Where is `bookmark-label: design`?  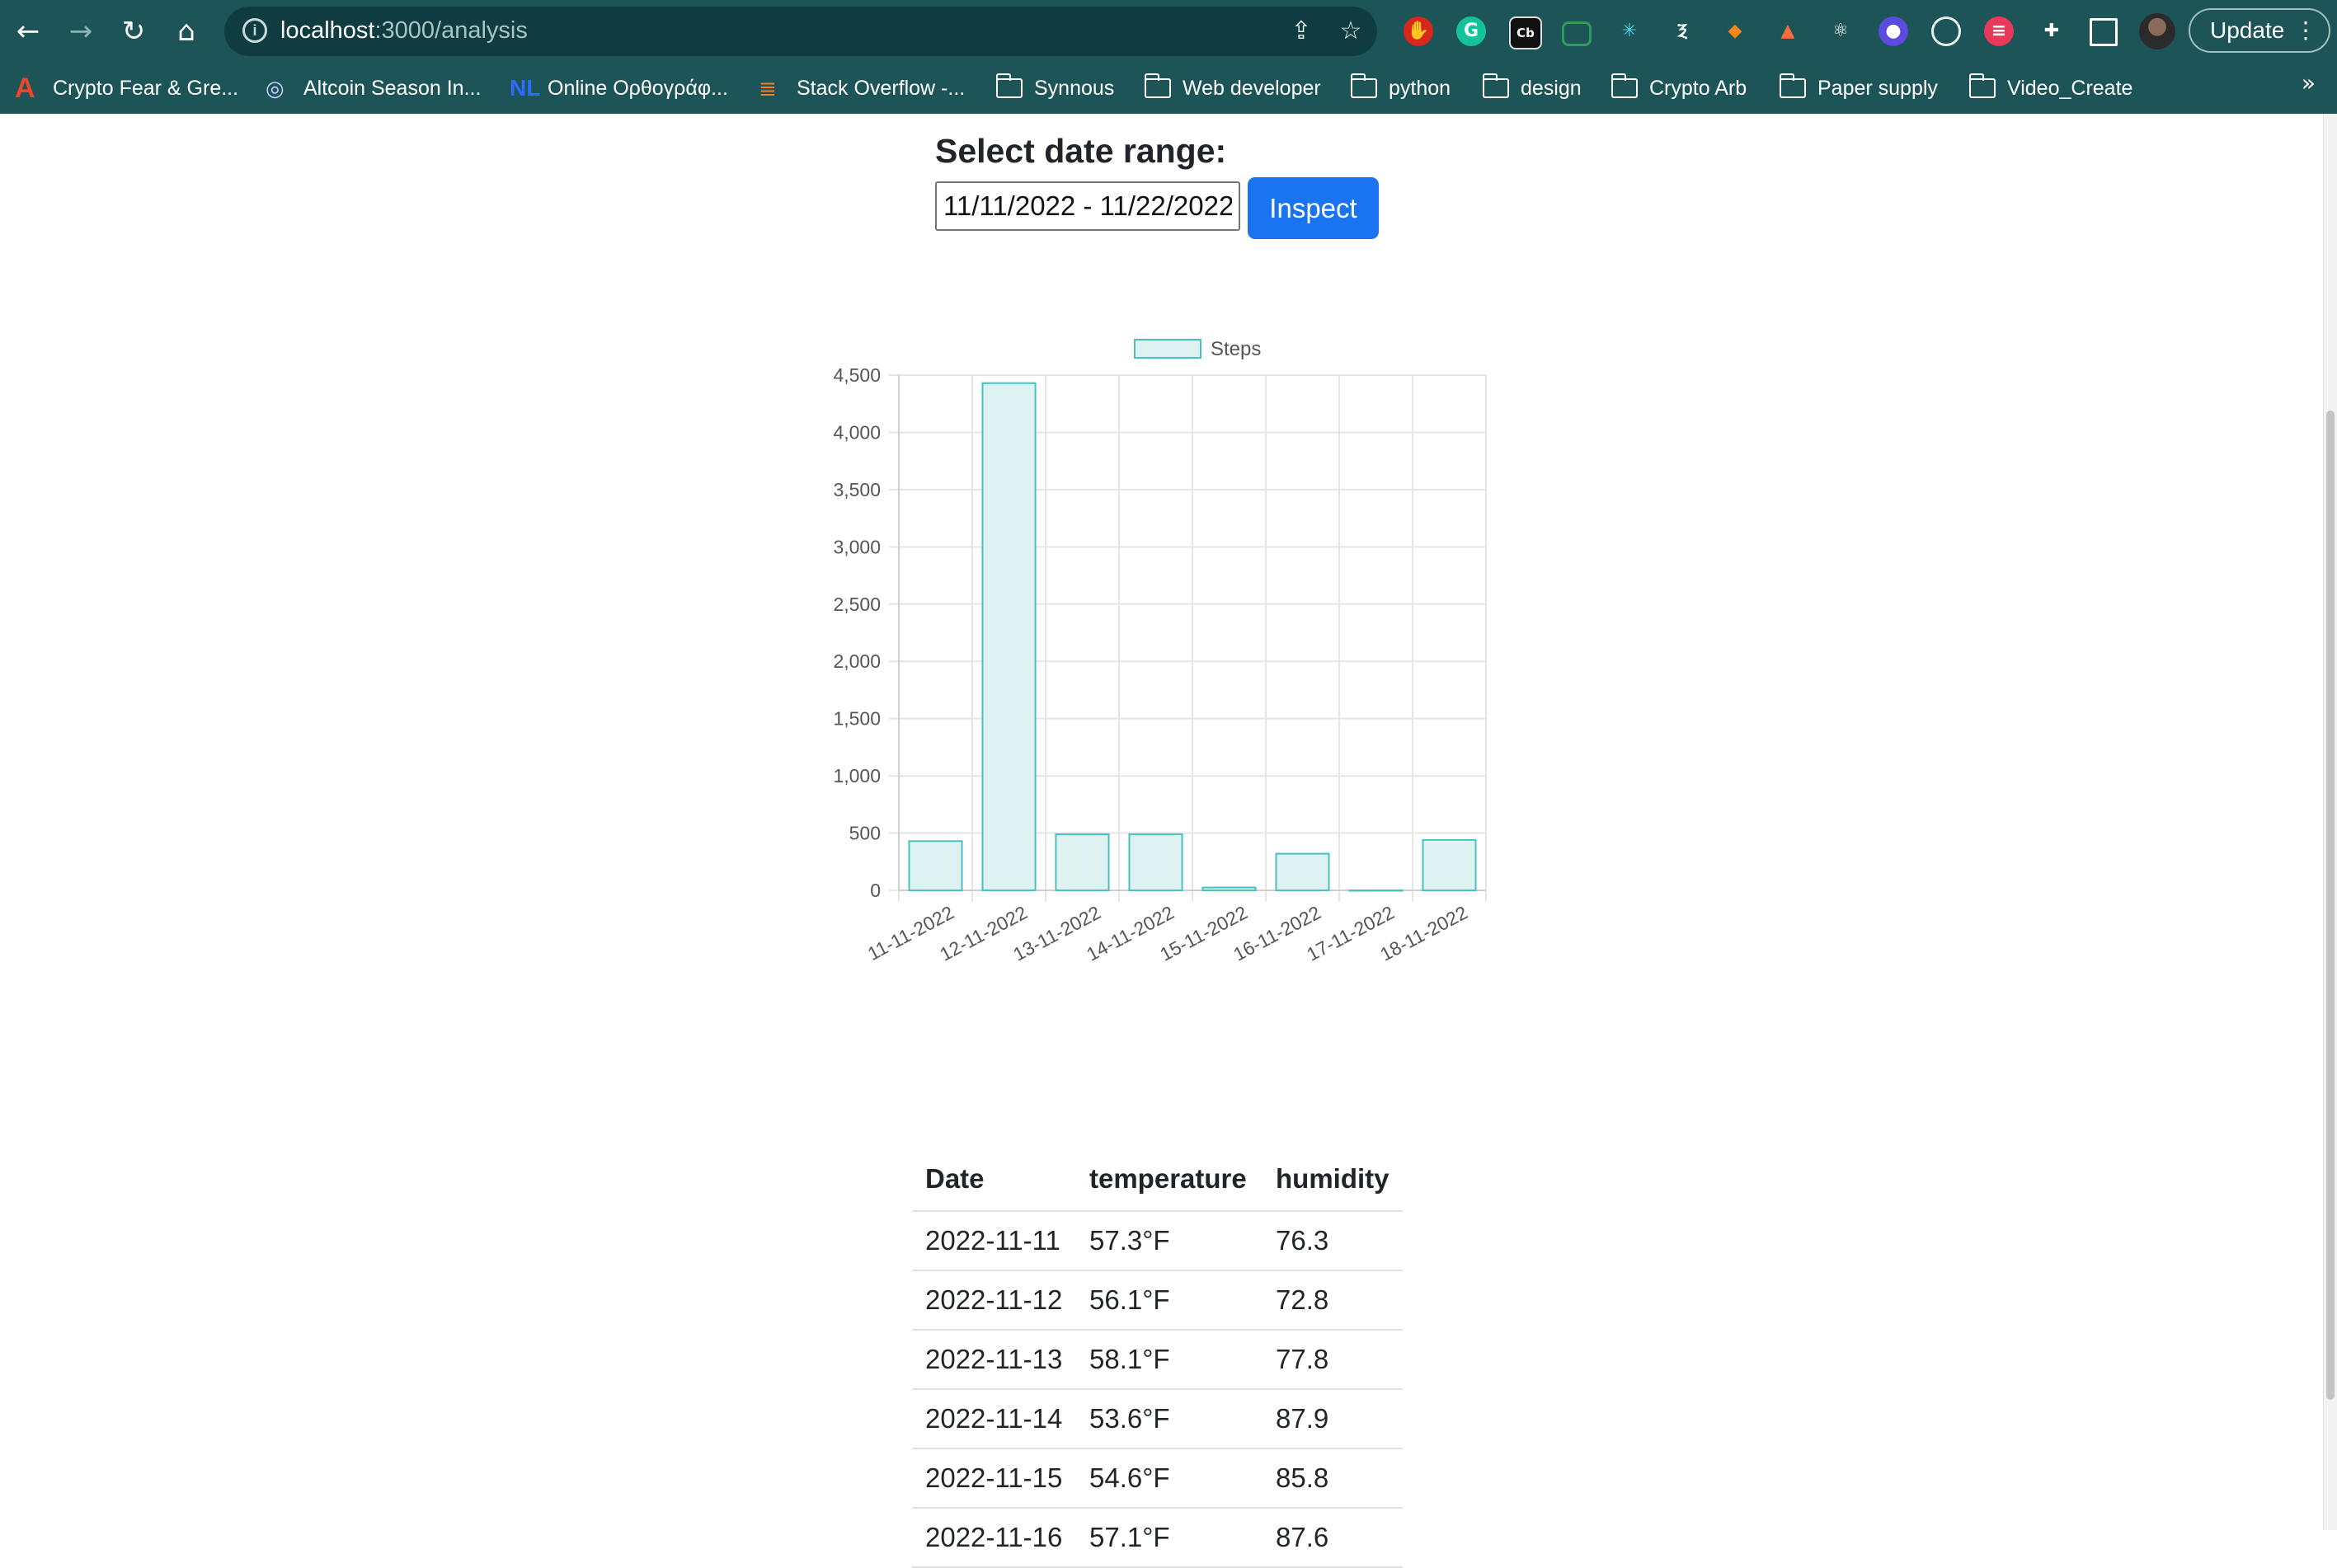 bookmark-label: design is located at coordinates (1551, 88).